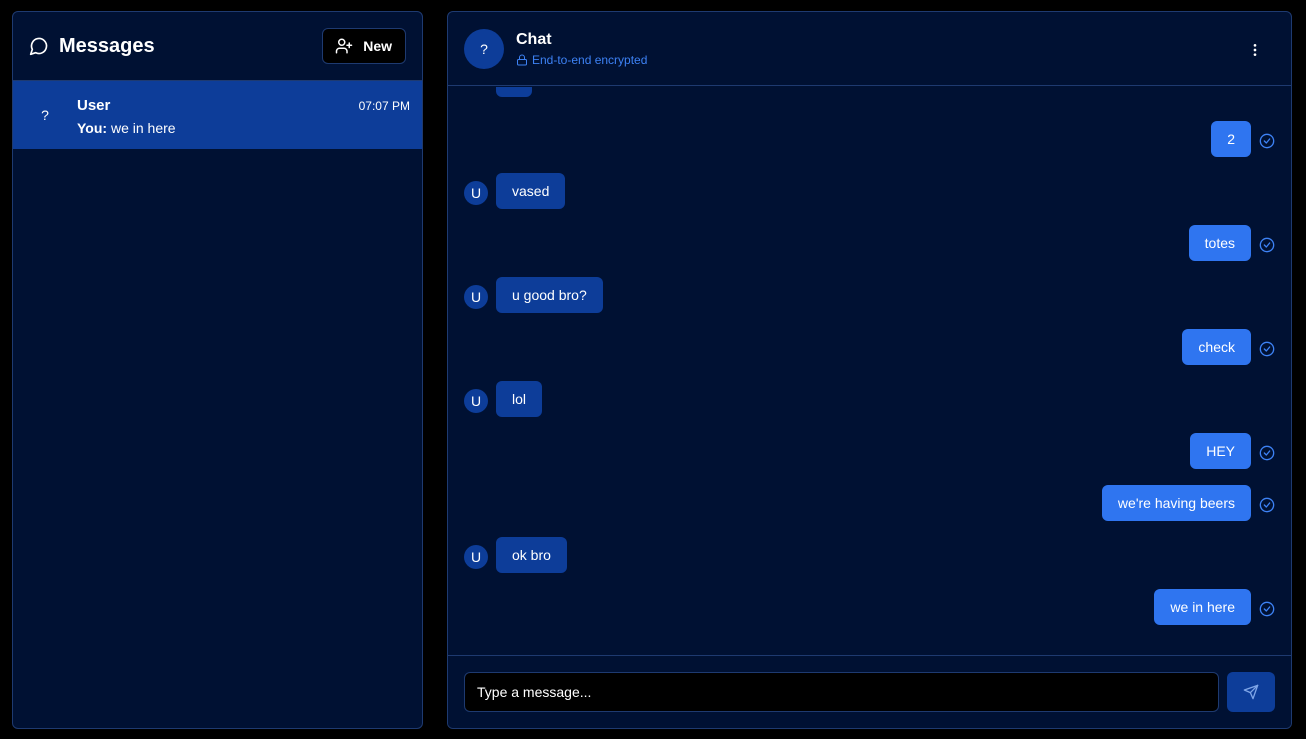 This screenshot has width=1306, height=739. I want to click on outgoing-message: we in here, so click(869, 607).